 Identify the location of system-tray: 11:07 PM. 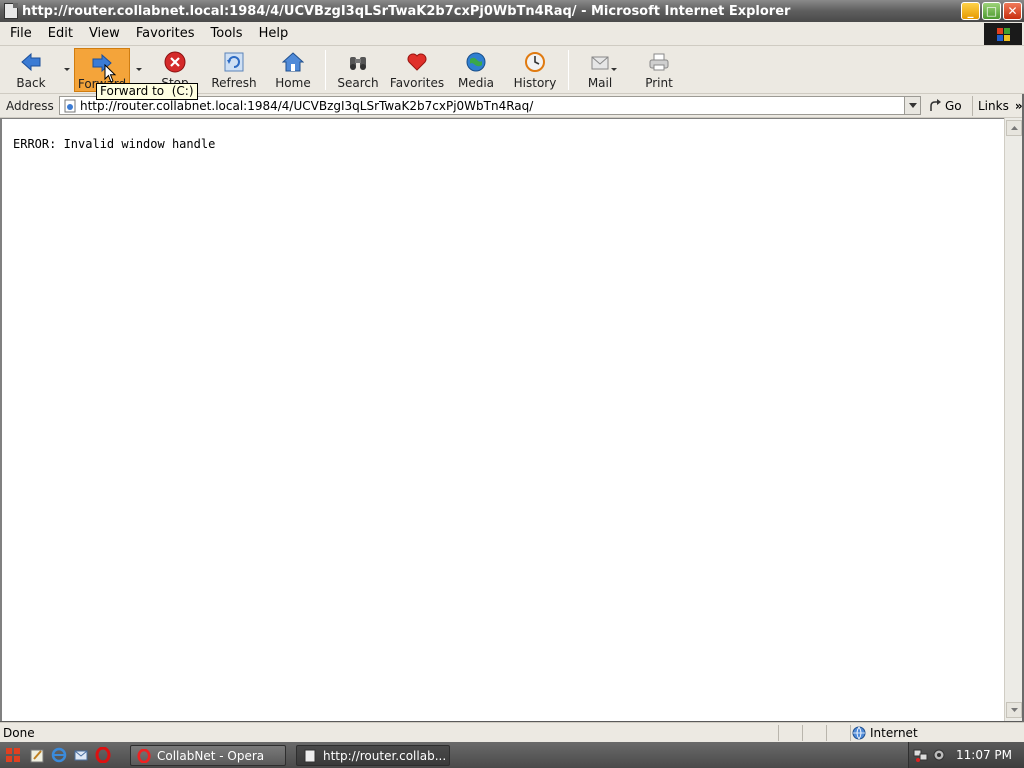
(966, 755).